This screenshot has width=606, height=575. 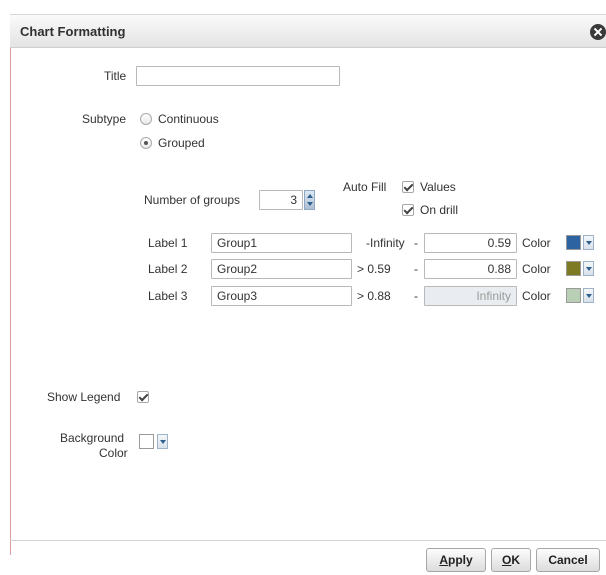 What do you see at coordinates (181, 143) in the screenshot?
I see `subtype-grouped-label: Grouped` at bounding box center [181, 143].